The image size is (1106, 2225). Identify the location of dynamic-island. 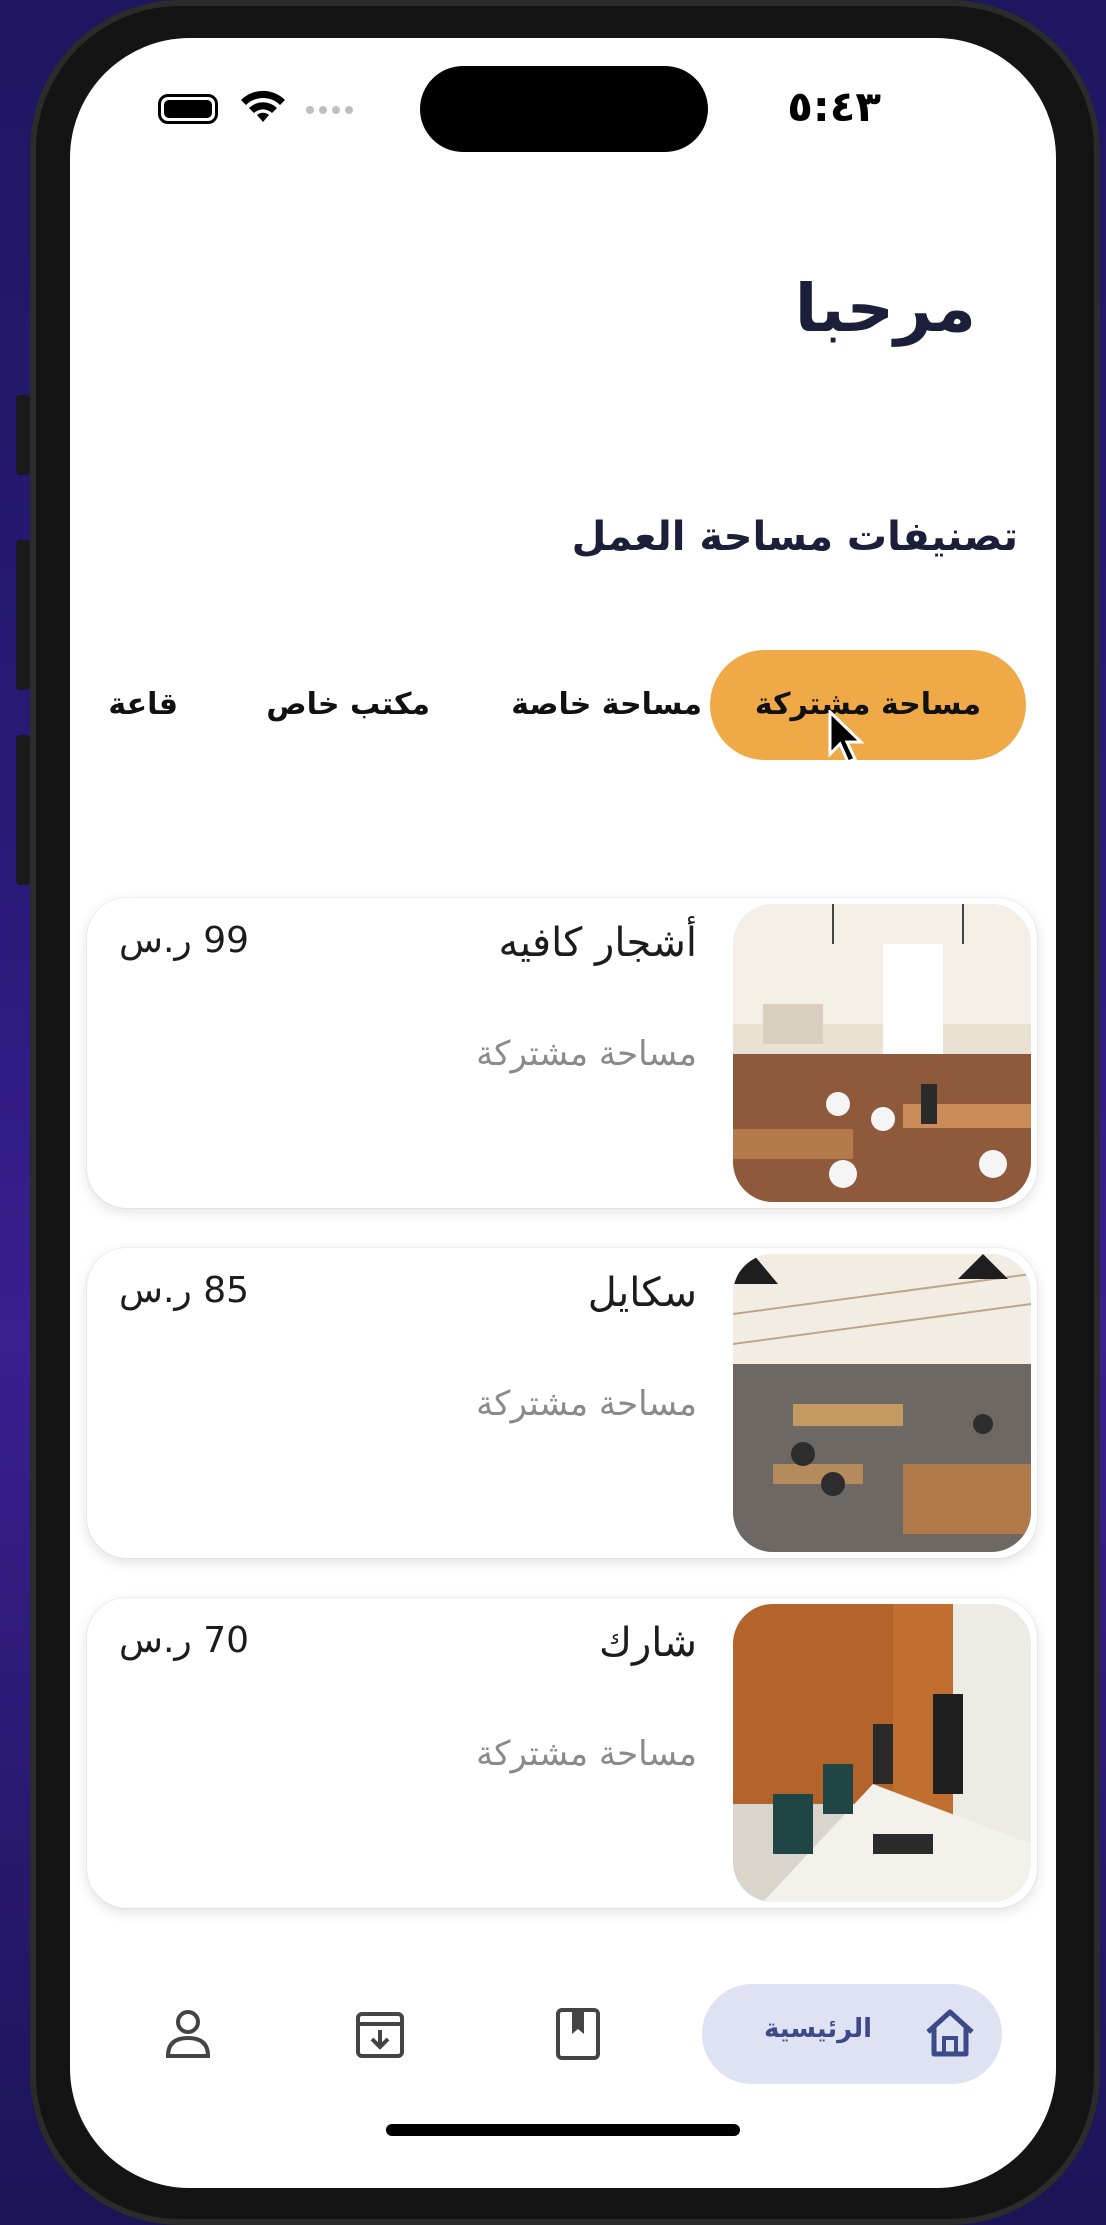
(564, 109).